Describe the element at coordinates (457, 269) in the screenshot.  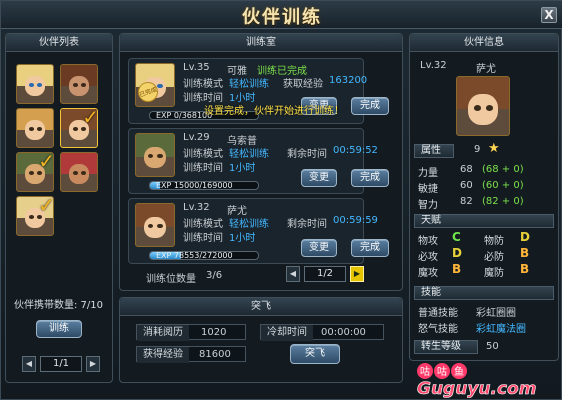
I see `talent-grade: B` at that location.